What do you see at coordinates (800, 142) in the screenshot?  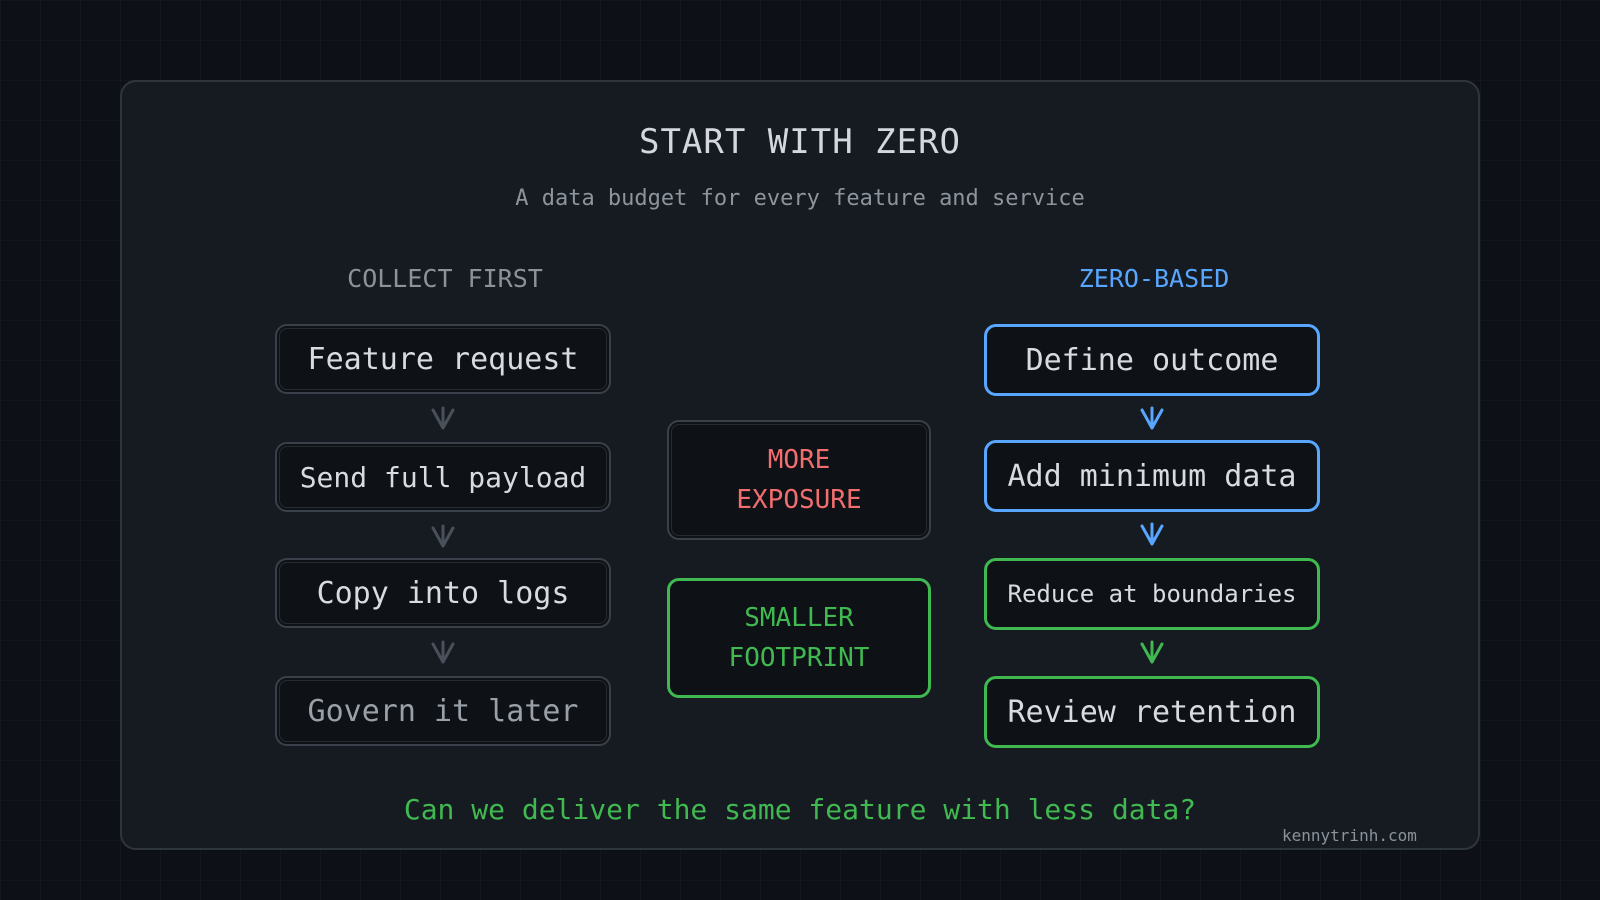 I see `diagram-title: START WITH ZERO` at bounding box center [800, 142].